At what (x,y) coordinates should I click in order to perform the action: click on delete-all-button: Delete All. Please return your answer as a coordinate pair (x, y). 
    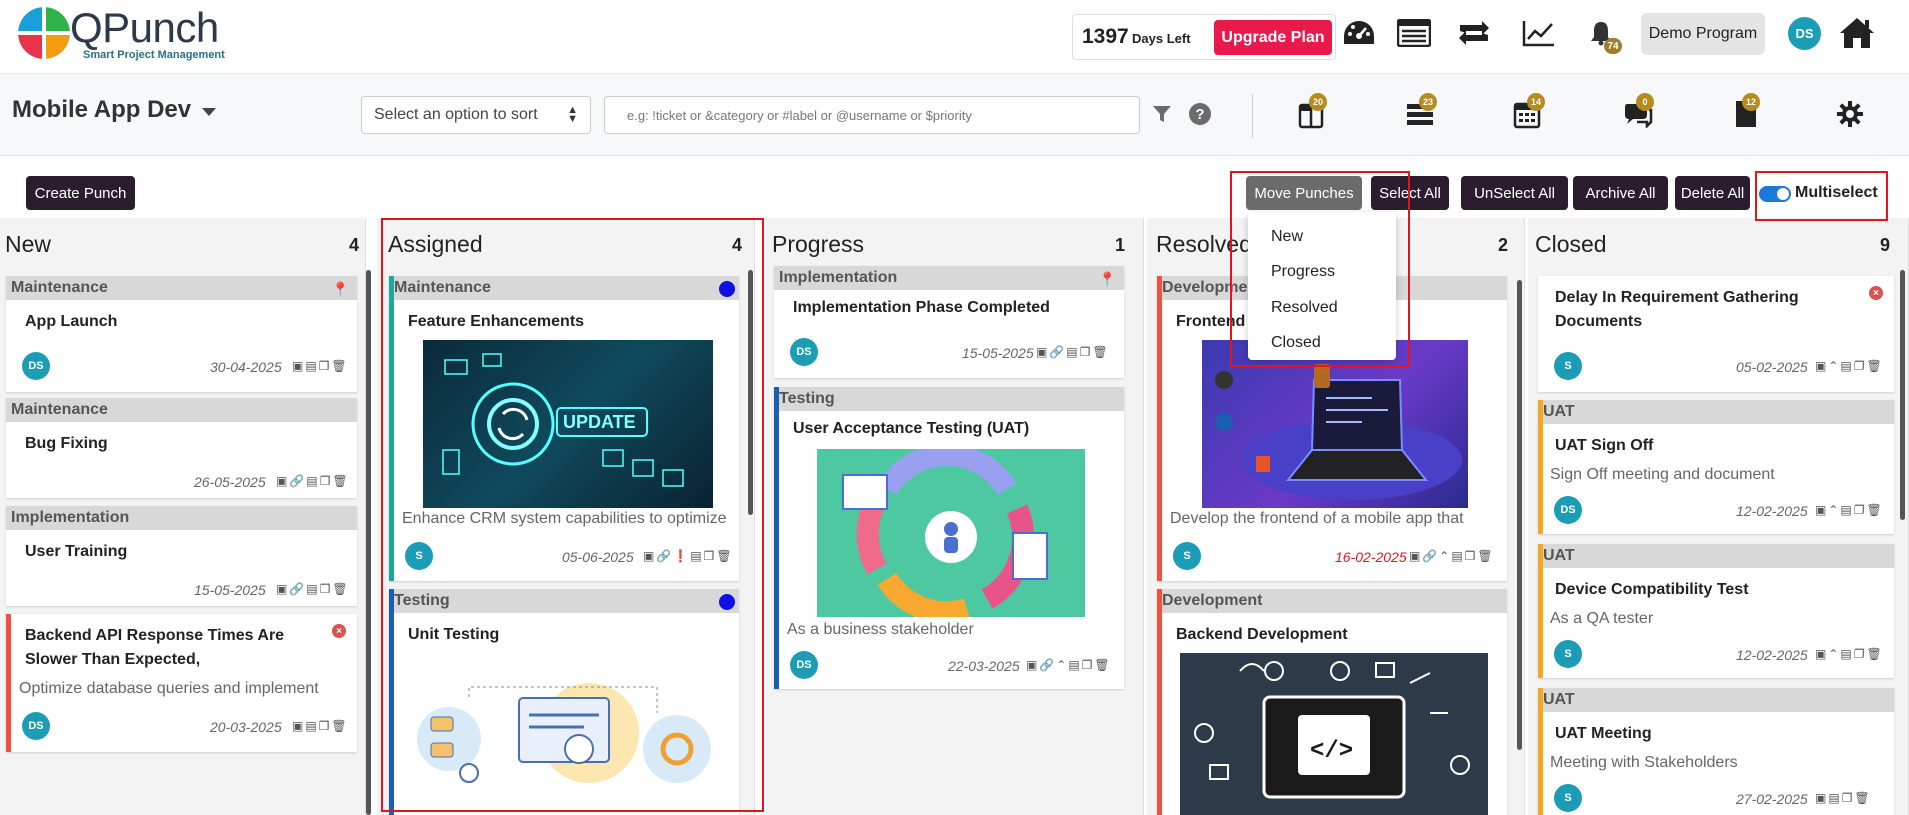
    Looking at the image, I should click on (1712, 193).